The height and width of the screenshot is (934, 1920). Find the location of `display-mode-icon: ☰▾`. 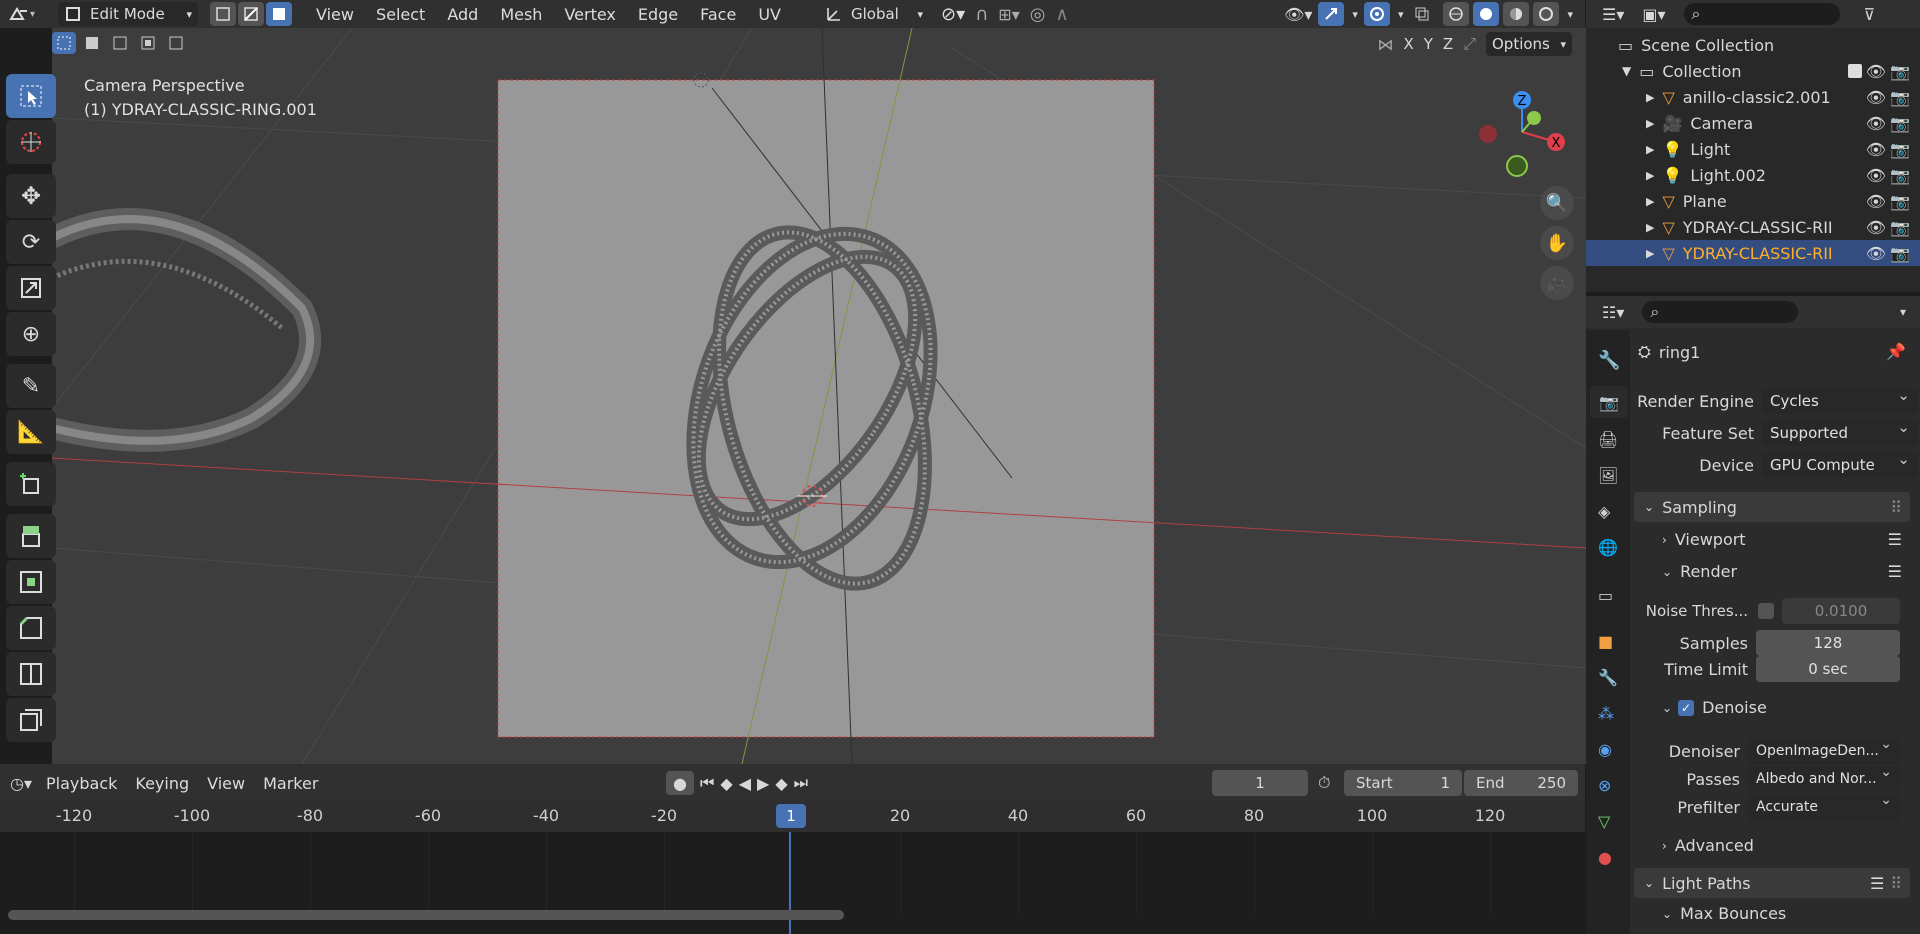

display-mode-icon: ☰▾ is located at coordinates (1613, 14).